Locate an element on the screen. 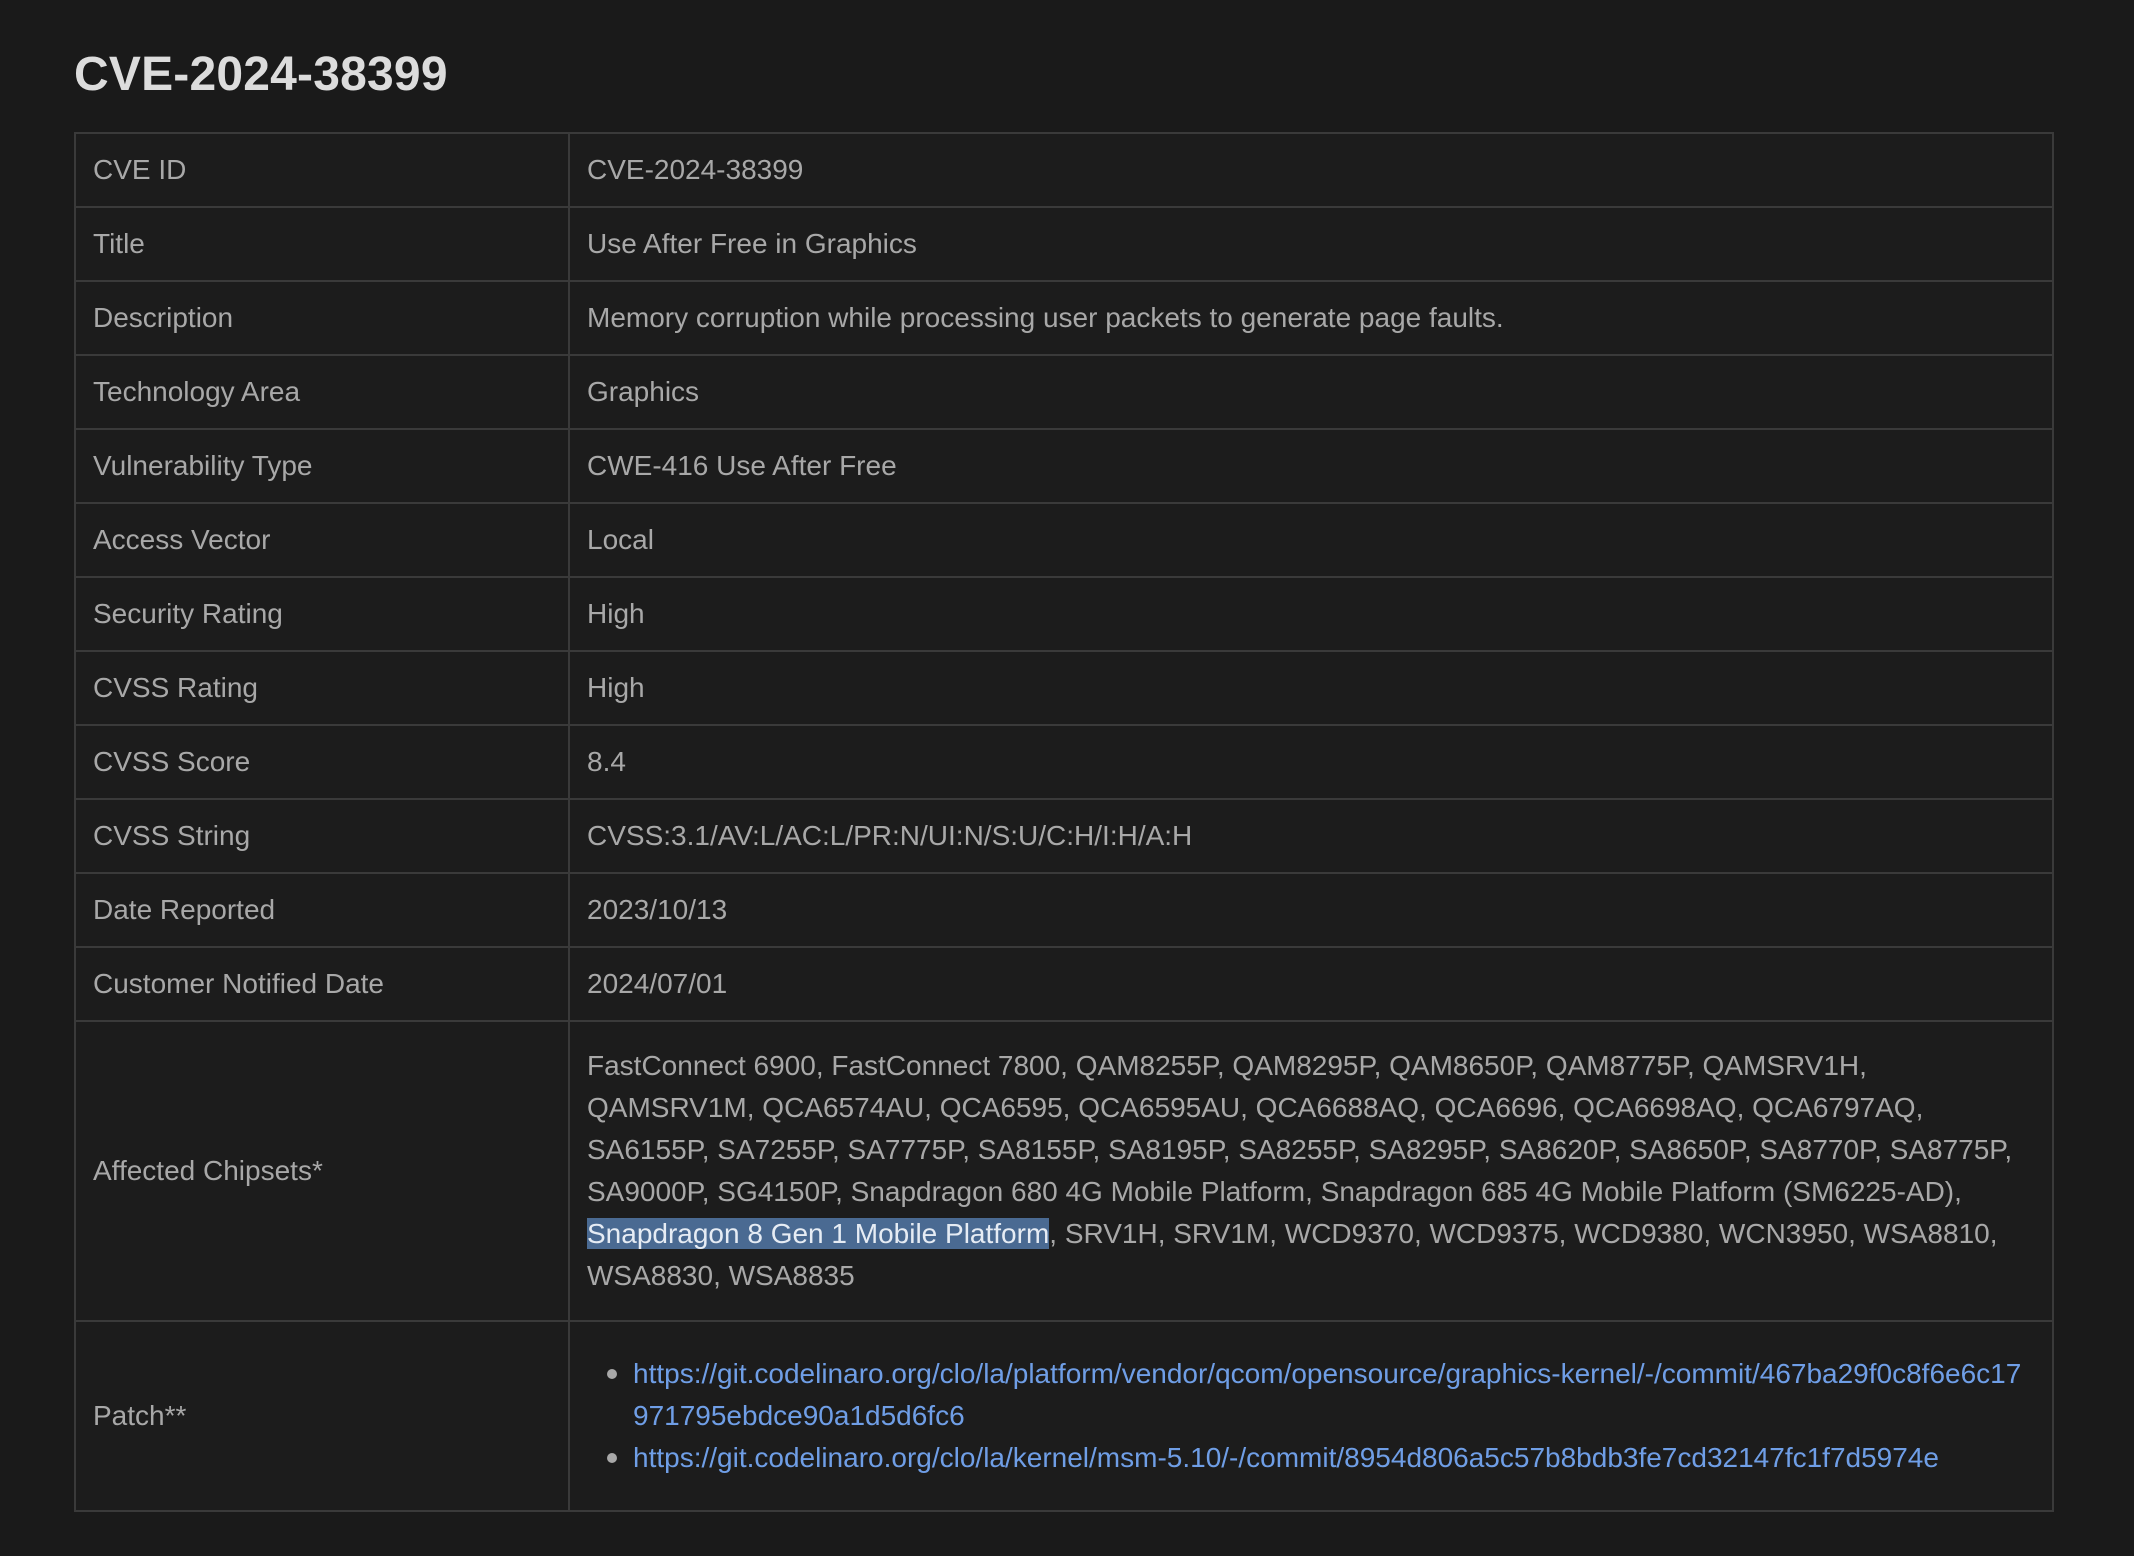 This screenshot has width=2134, height=1556. row-label: CVE ID is located at coordinates (322, 170).